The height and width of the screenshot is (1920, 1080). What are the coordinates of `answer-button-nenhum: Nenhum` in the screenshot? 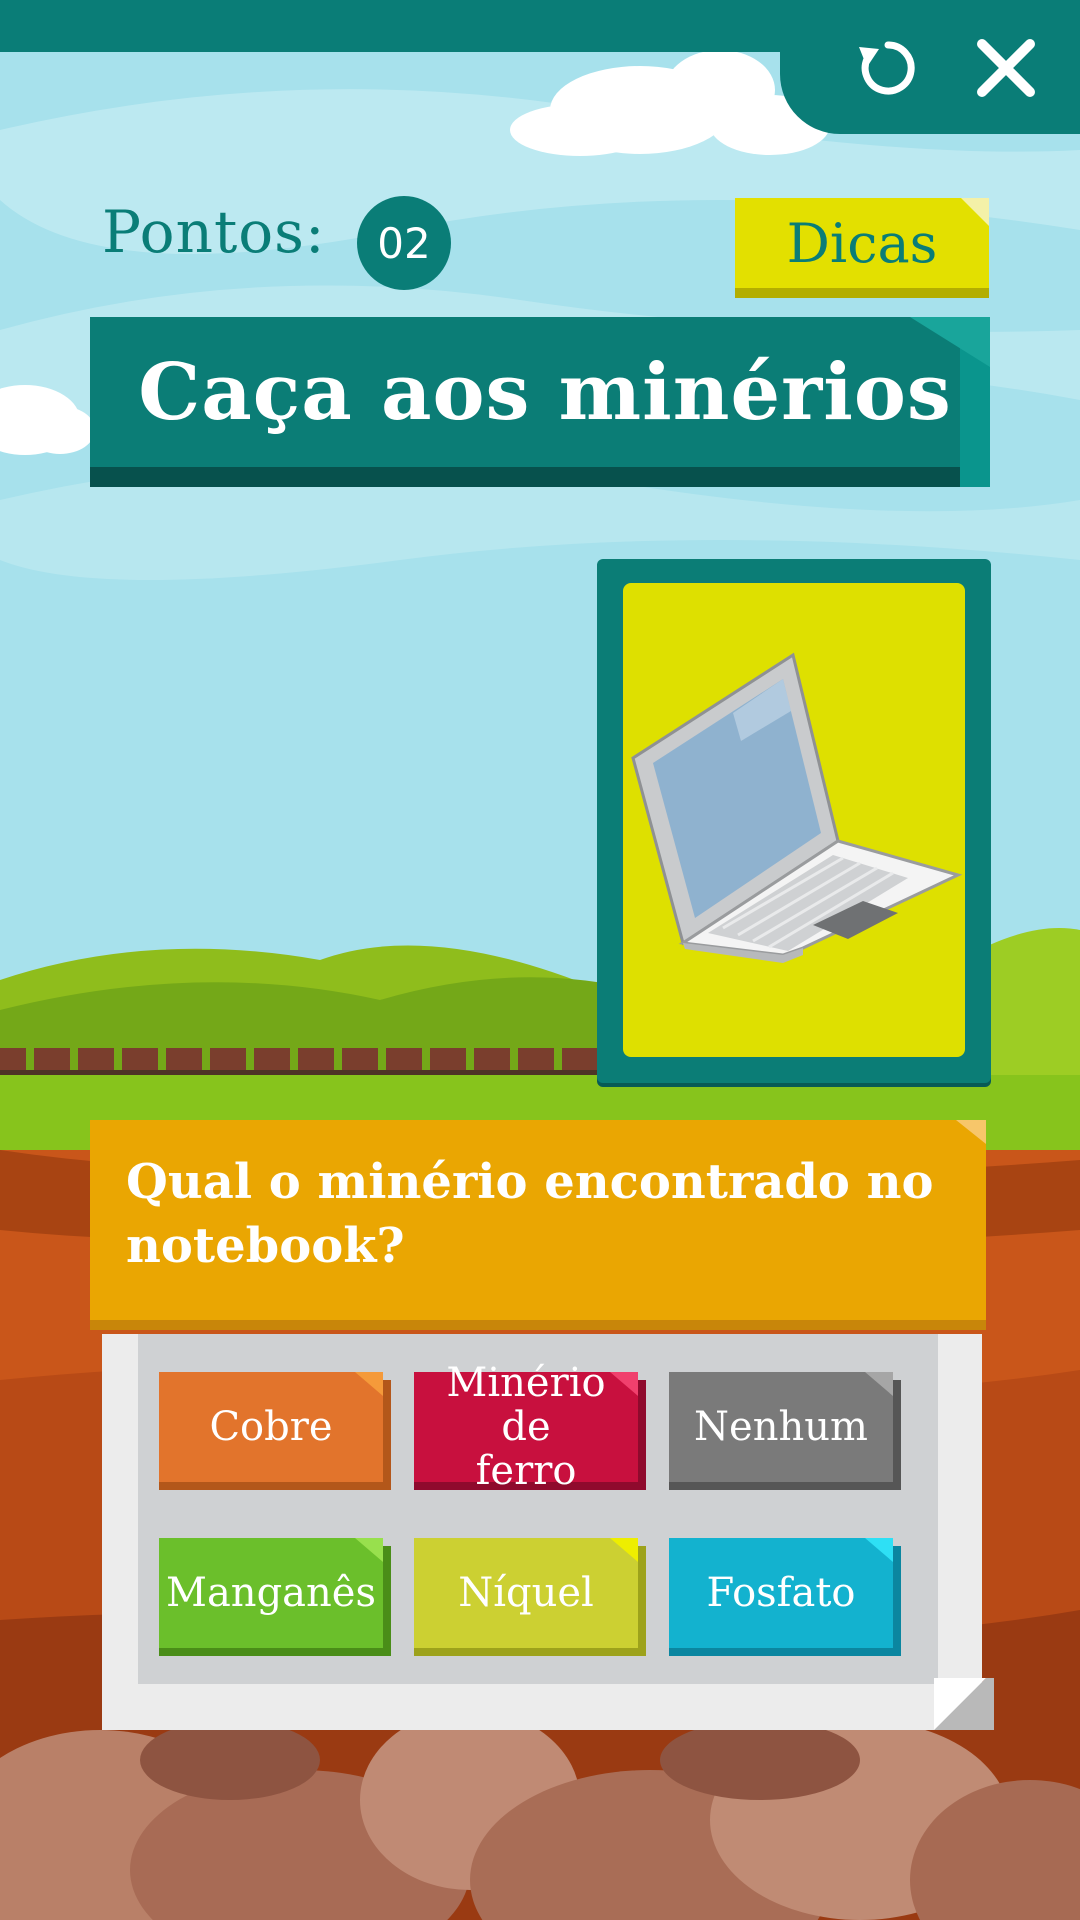 It's located at (781, 1427).